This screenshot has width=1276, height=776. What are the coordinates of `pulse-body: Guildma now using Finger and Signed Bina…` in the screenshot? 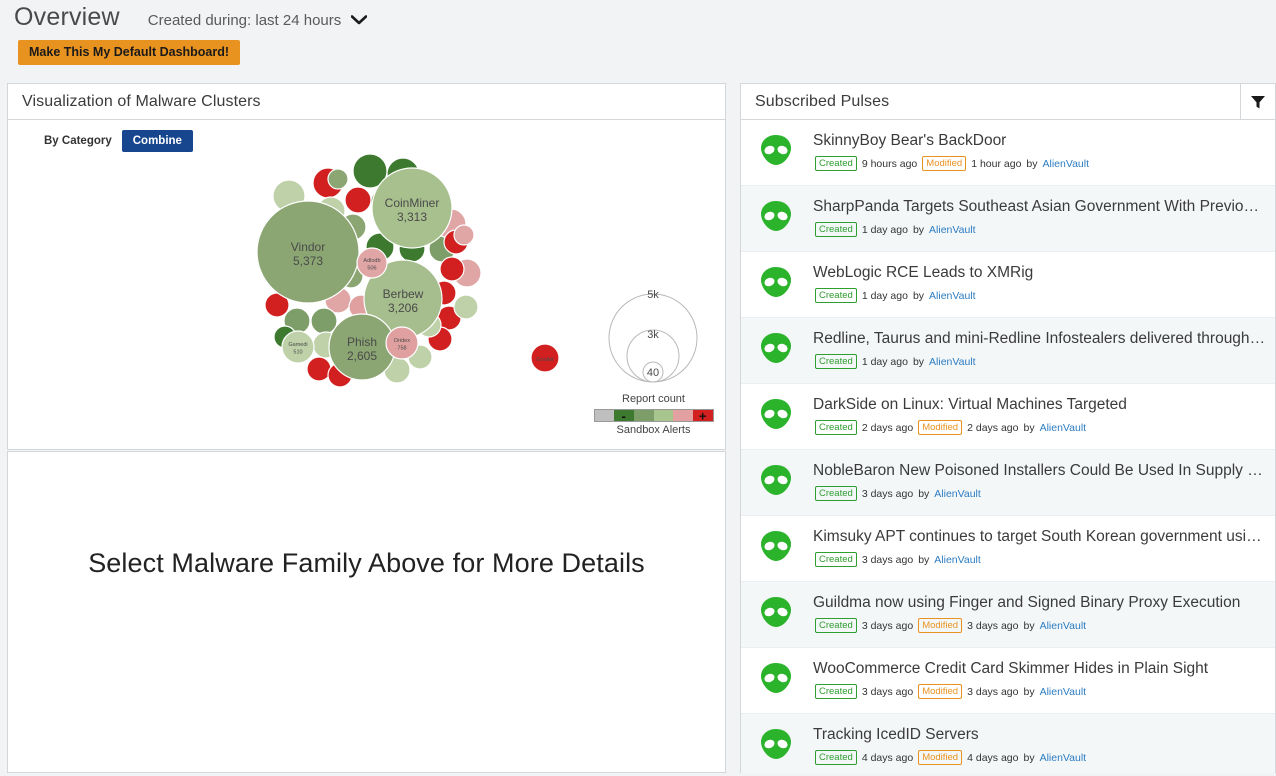 It's located at (1034, 613).